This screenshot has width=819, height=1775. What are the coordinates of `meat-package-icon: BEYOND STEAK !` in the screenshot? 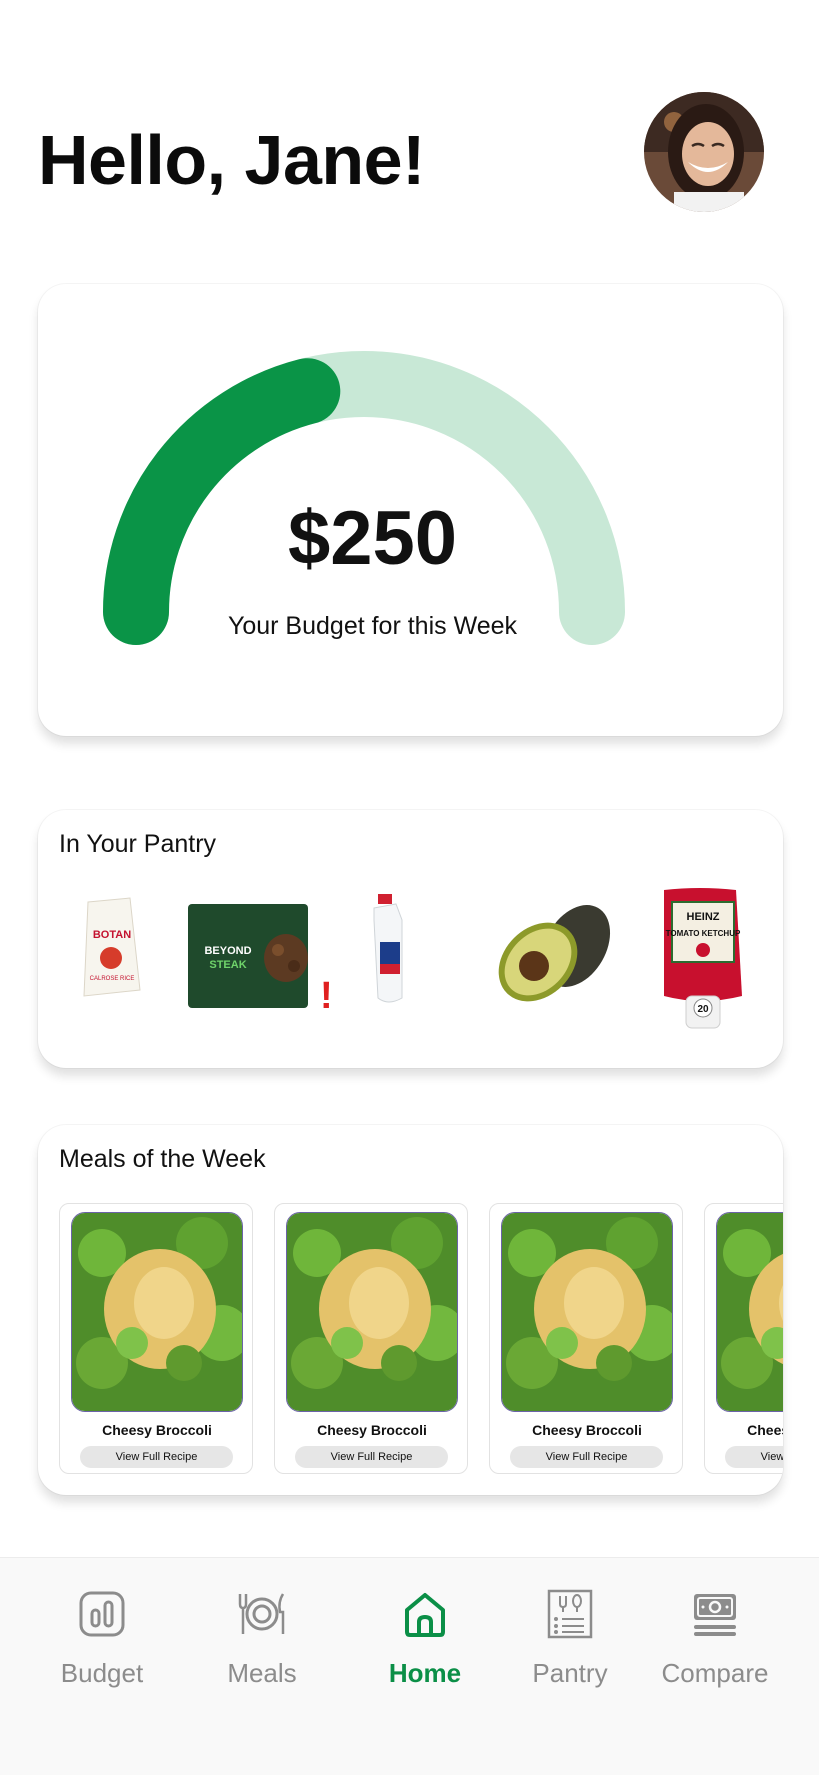 It's located at (260, 960).